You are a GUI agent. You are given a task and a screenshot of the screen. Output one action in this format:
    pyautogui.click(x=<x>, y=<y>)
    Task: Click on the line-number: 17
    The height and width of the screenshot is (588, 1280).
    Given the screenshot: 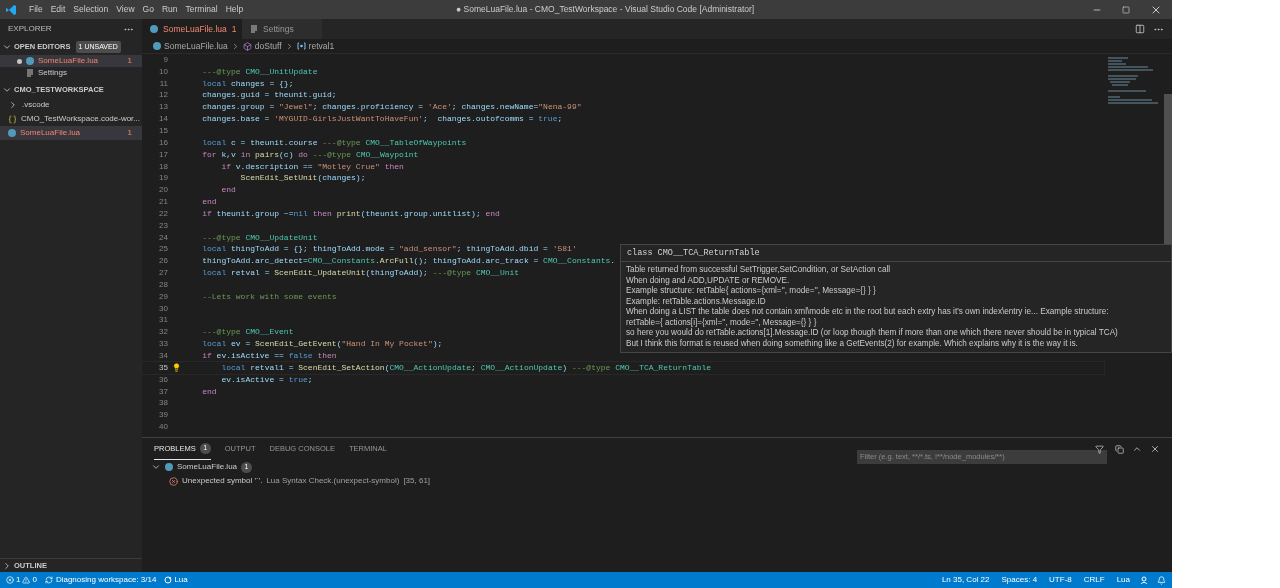 What is the action you would take?
    pyautogui.click(x=163, y=154)
    